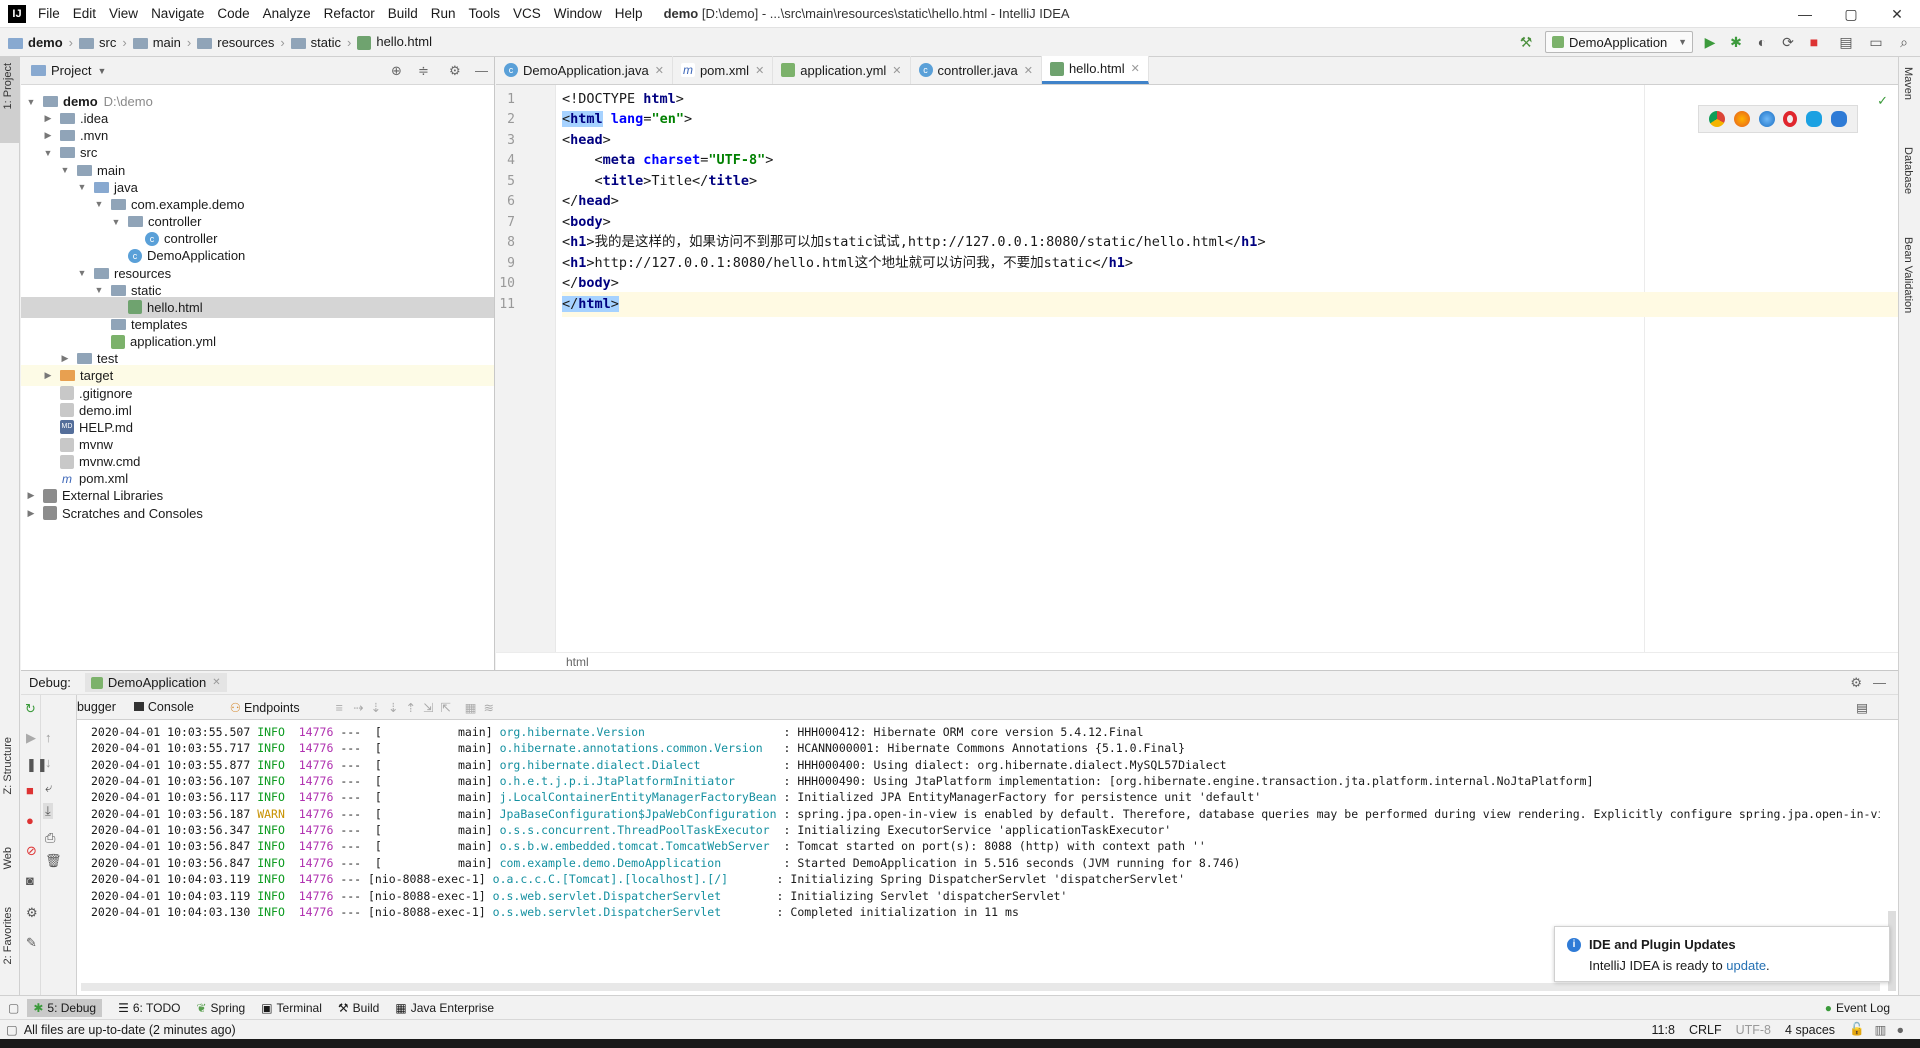  What do you see at coordinates (444, 1008) in the screenshot?
I see `tool-tab-java-enterprise: ▦ Java Enterprise` at bounding box center [444, 1008].